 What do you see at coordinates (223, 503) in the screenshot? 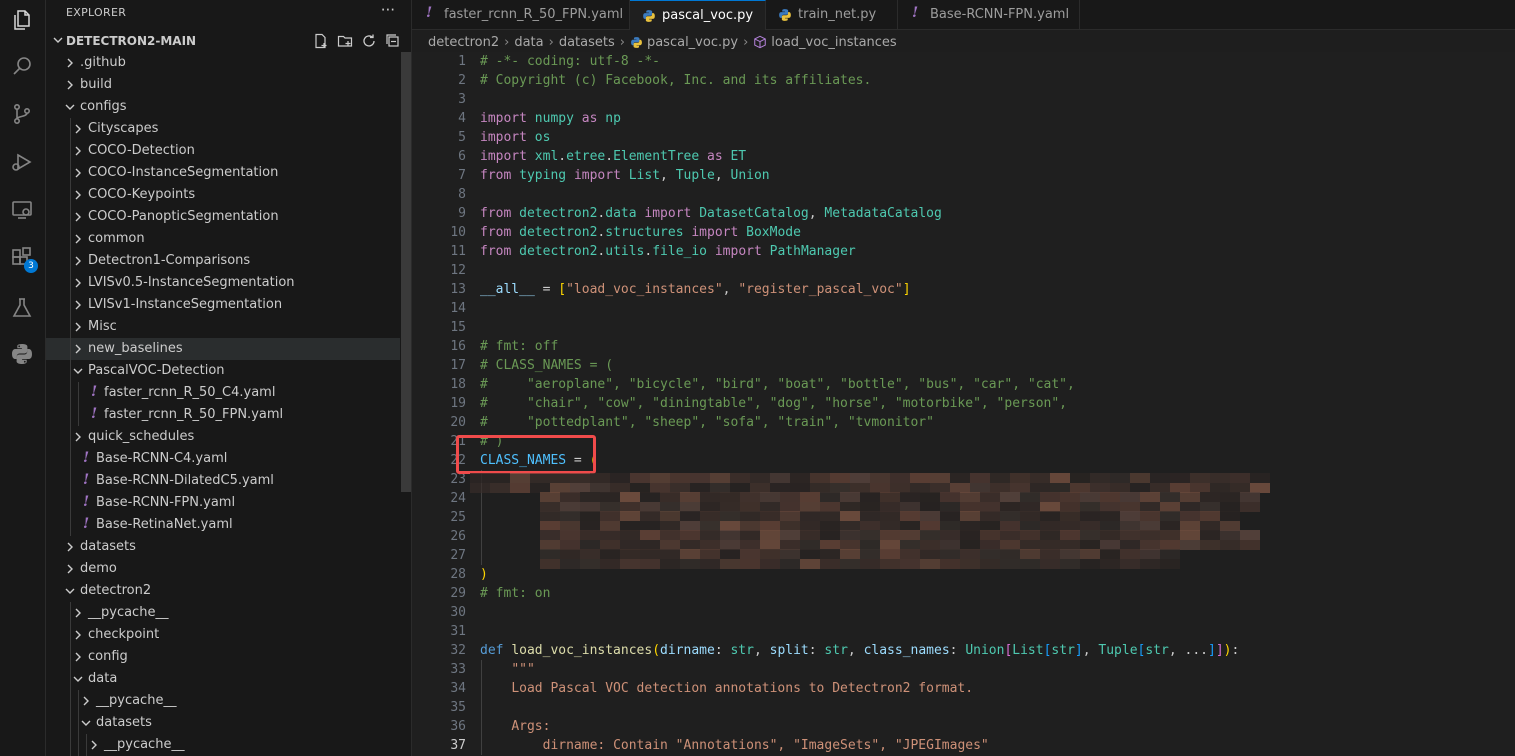
I see `tree-file-item: ! Base-RCNN-FPN.yaml` at bounding box center [223, 503].